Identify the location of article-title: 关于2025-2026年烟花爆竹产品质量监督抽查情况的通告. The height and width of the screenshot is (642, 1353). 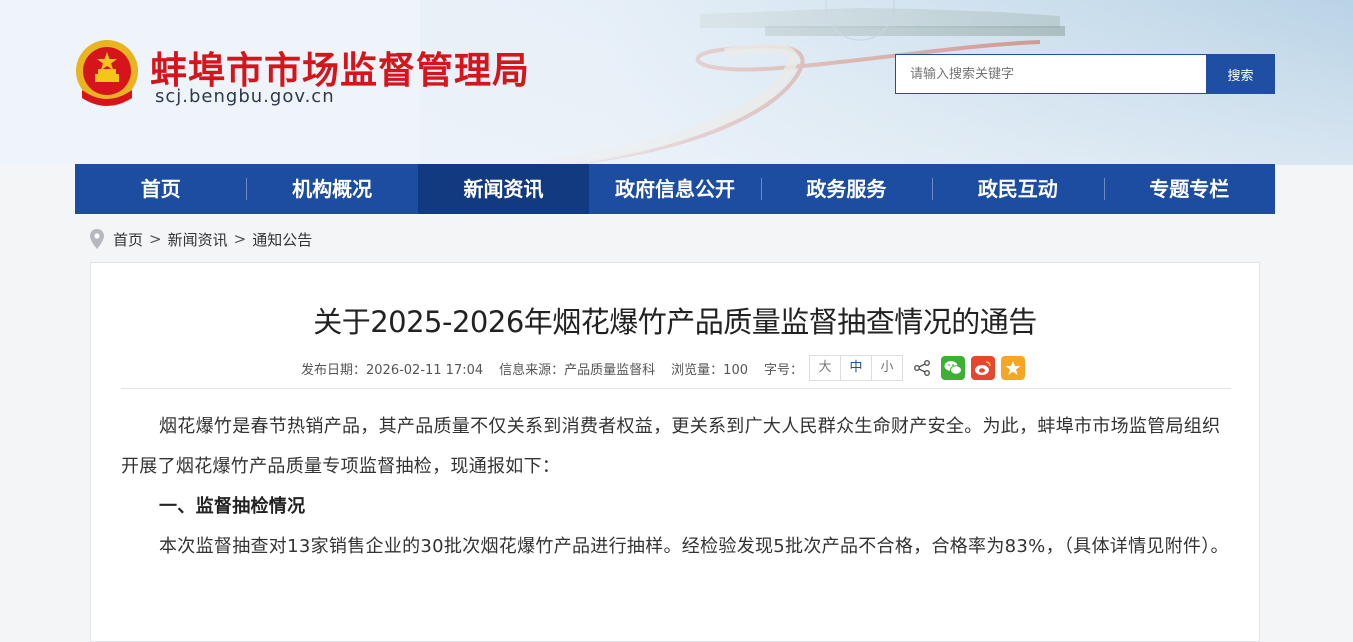
(675, 322).